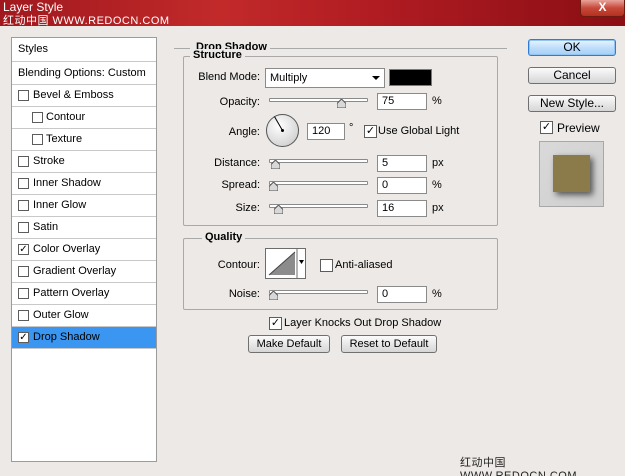 The height and width of the screenshot is (476, 625). I want to click on size-unit: px, so click(438, 208).